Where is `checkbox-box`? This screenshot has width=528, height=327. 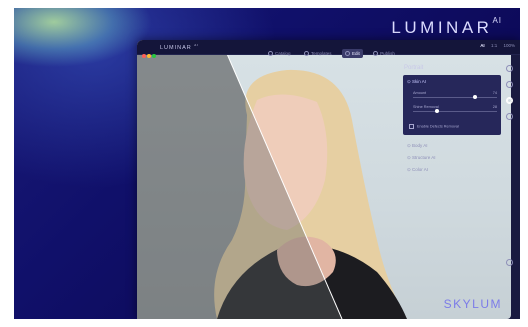 checkbox-box is located at coordinates (411, 126).